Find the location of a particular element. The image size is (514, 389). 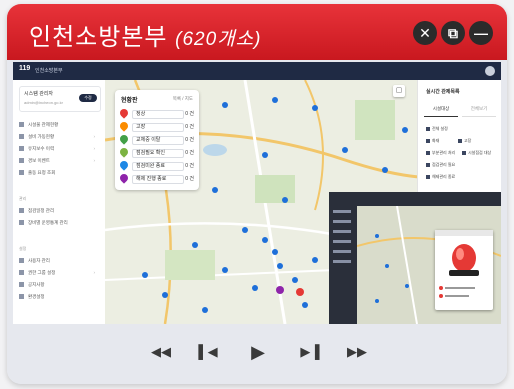

tab-facility: 시설대상 is located at coordinates (441, 111).